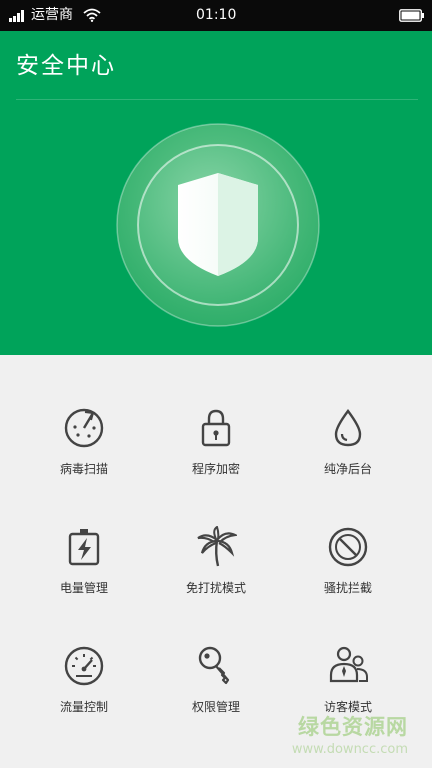  Describe the element at coordinates (348, 664) in the screenshot. I see `guest-users-icon` at that location.